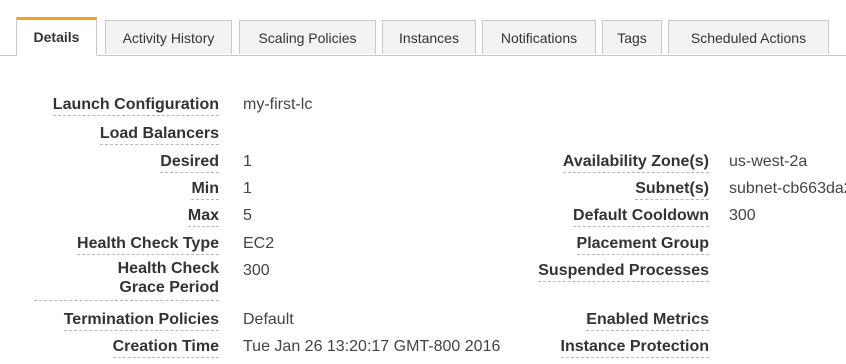 This screenshot has width=846, height=364. What do you see at coordinates (126, 300) in the screenshot?
I see `label-dash-underline` at bounding box center [126, 300].